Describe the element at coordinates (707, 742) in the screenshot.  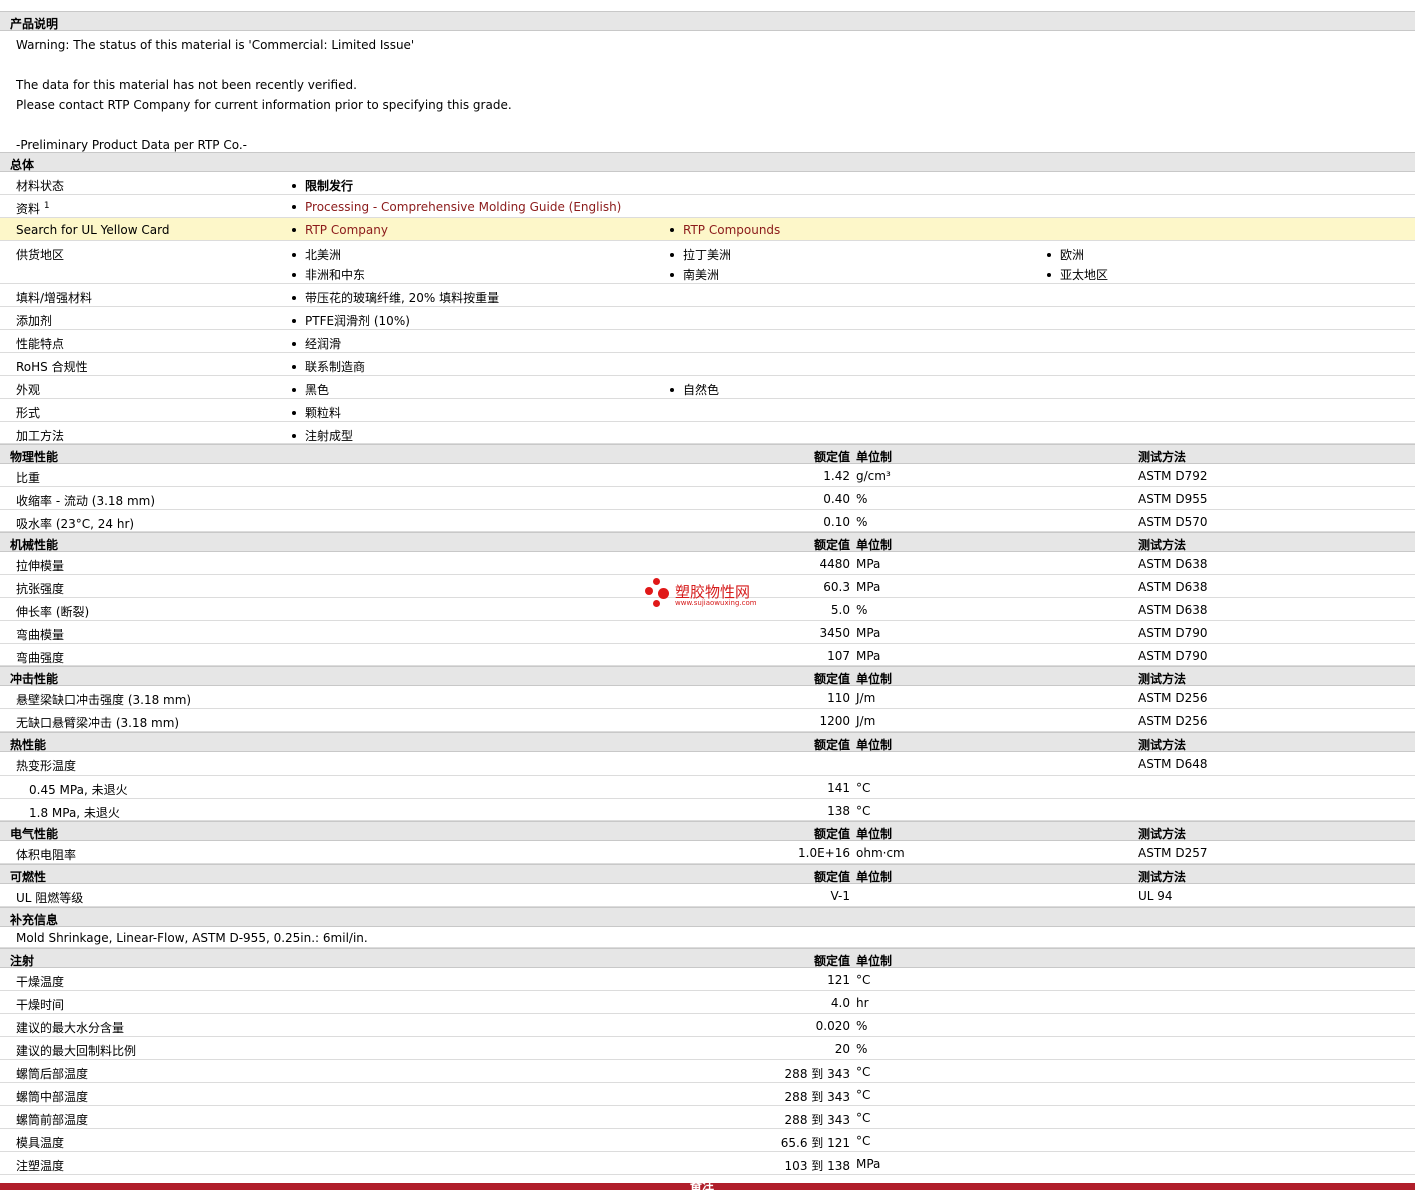
I see `section-header-thermal: 热性能 额定值 单位制 测试方法` at that location.